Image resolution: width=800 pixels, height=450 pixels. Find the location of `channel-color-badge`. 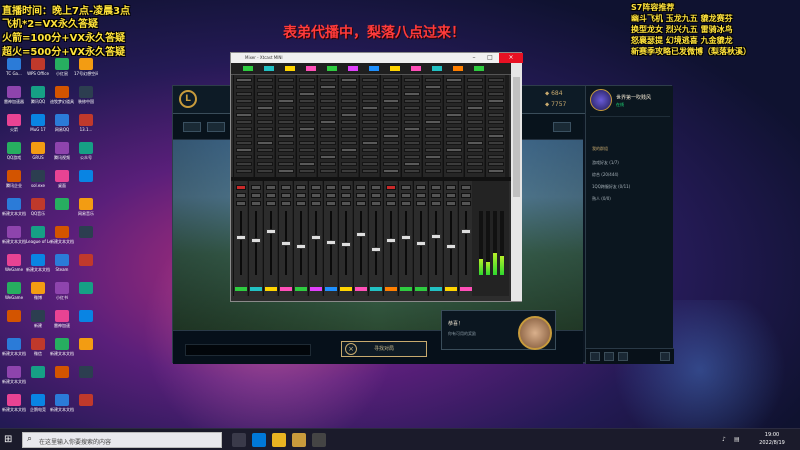

channel-color-badge is located at coordinates (458, 68).